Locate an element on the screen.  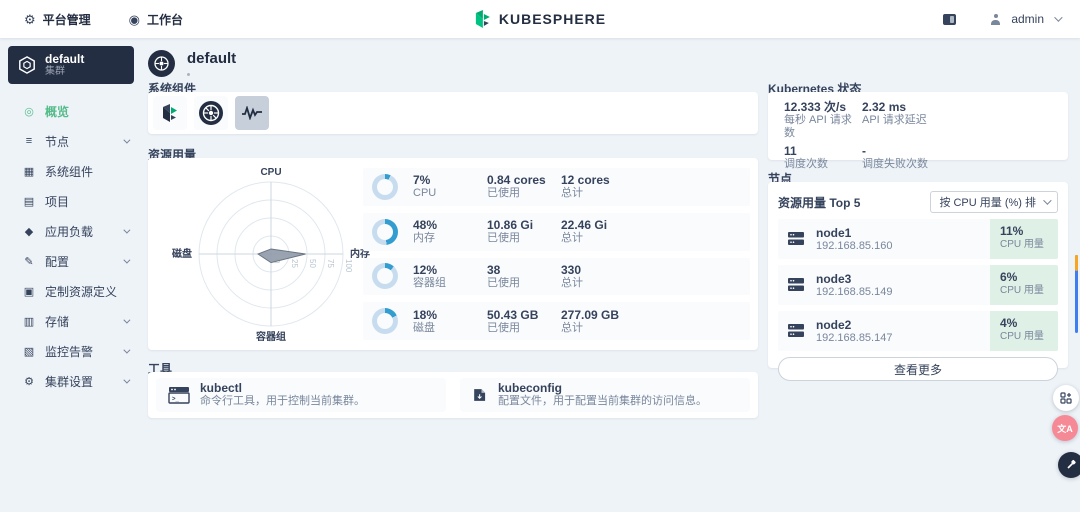
component-kubesphere is located at coordinates (170, 113).